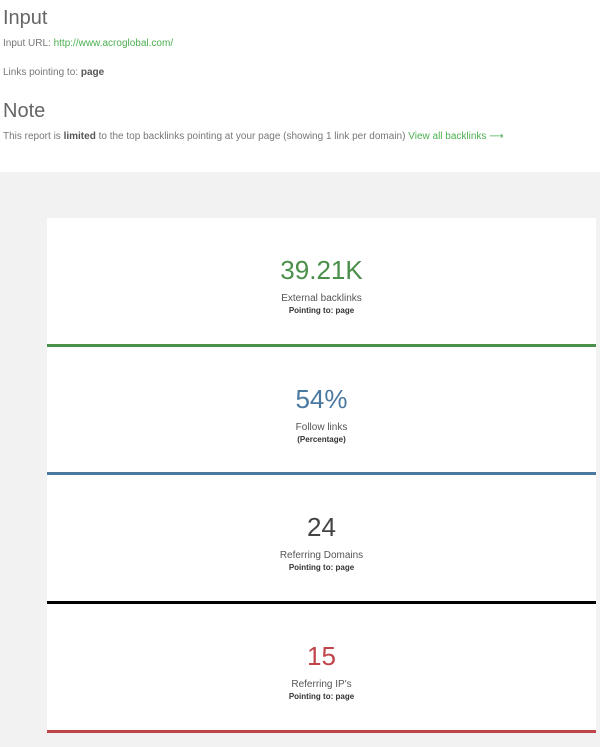 This screenshot has height=747, width=600. I want to click on follow-links-label: Follow links, so click(321, 427).